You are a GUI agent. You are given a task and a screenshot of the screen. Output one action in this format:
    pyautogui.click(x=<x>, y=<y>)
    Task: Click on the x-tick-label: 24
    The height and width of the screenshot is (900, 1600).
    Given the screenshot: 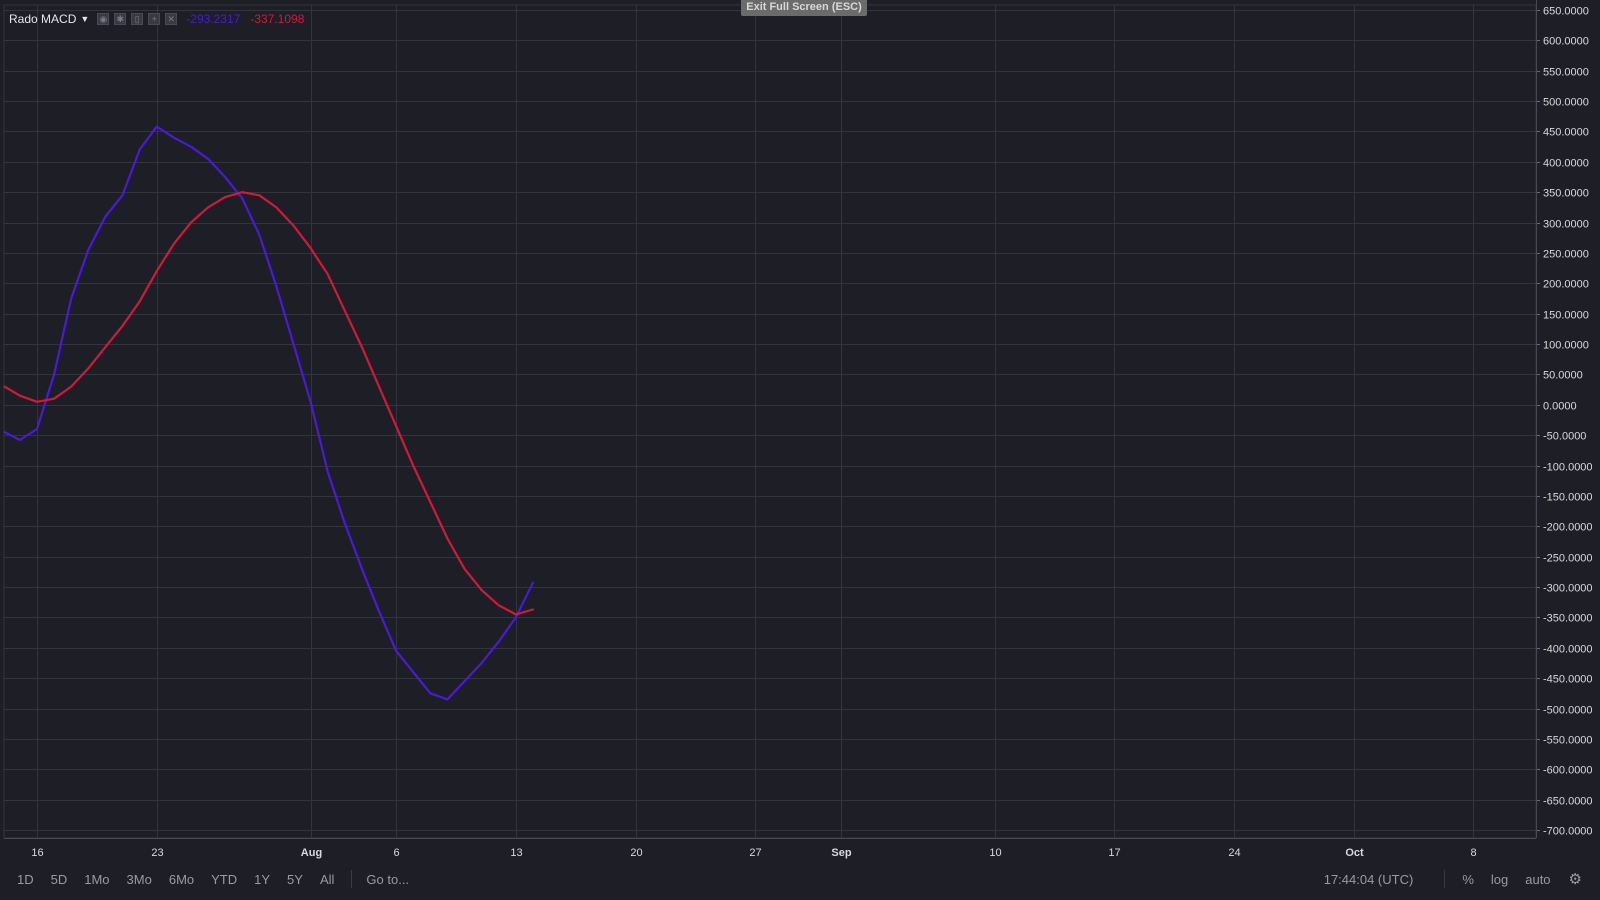 What is the action you would take?
    pyautogui.click(x=1234, y=853)
    